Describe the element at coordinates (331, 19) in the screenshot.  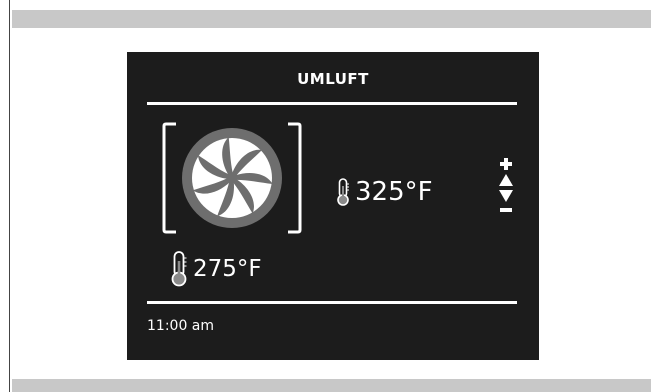
I see `top-bar` at that location.